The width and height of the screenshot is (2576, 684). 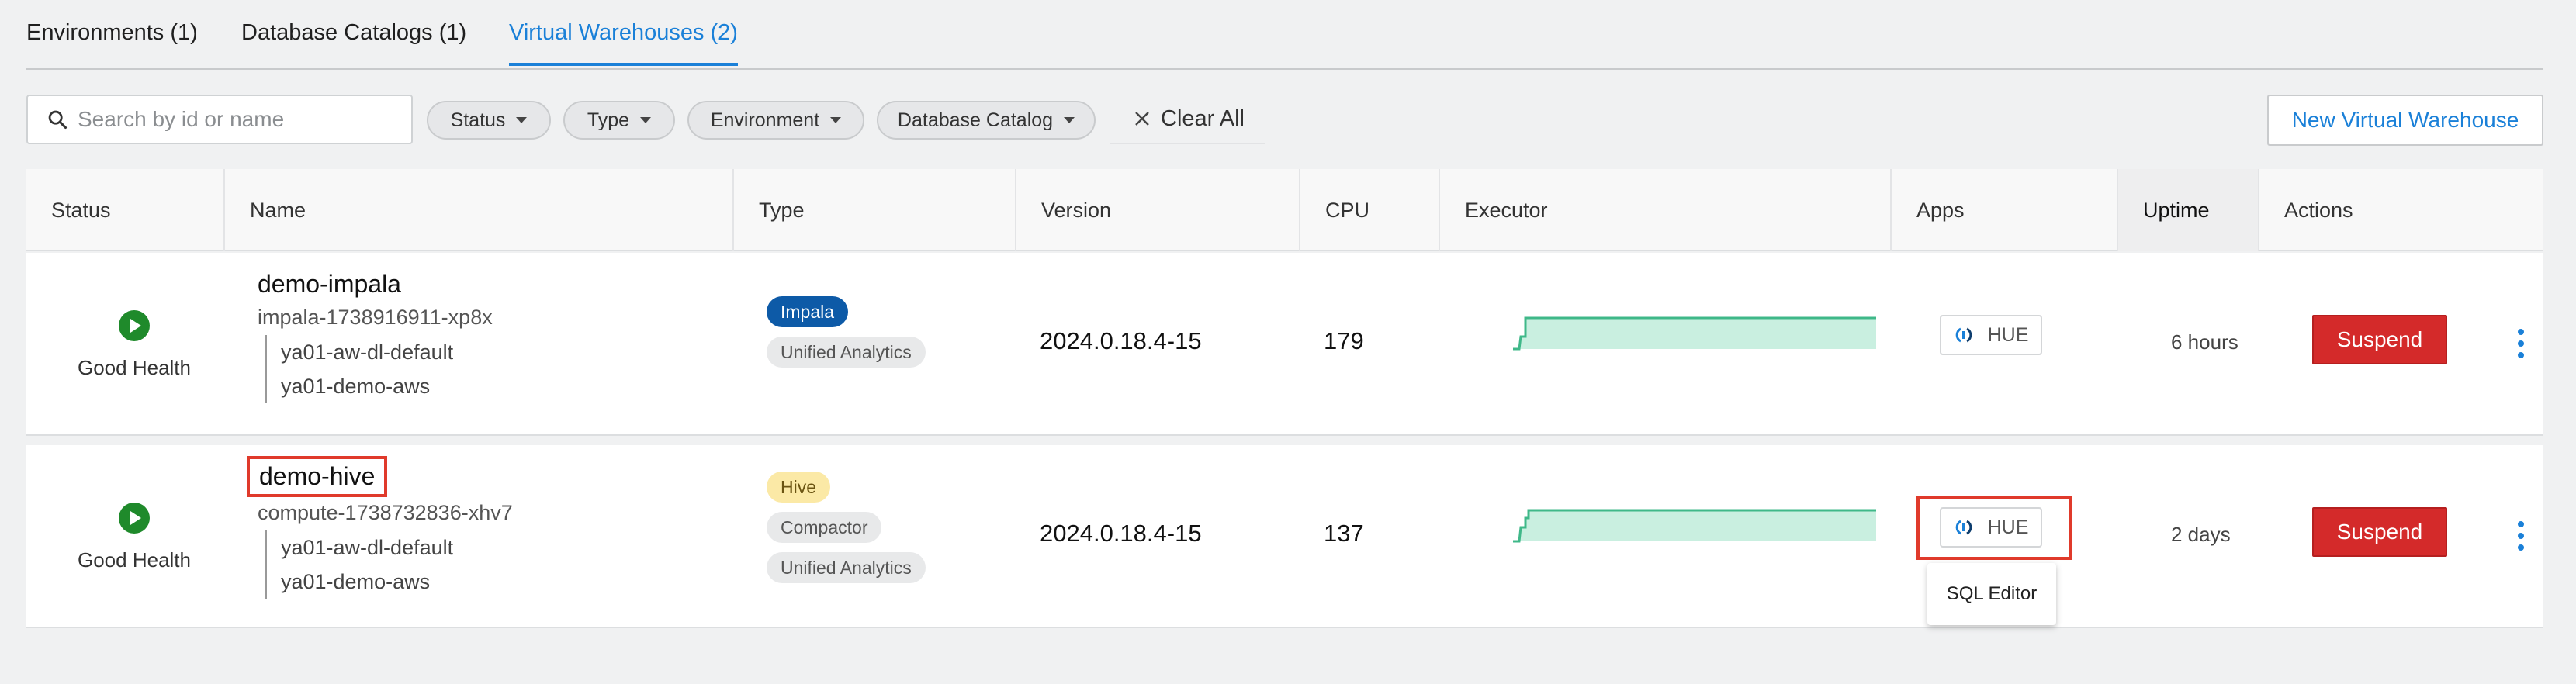 What do you see at coordinates (2400, 210) in the screenshot?
I see `column-header-actions: Actions` at bounding box center [2400, 210].